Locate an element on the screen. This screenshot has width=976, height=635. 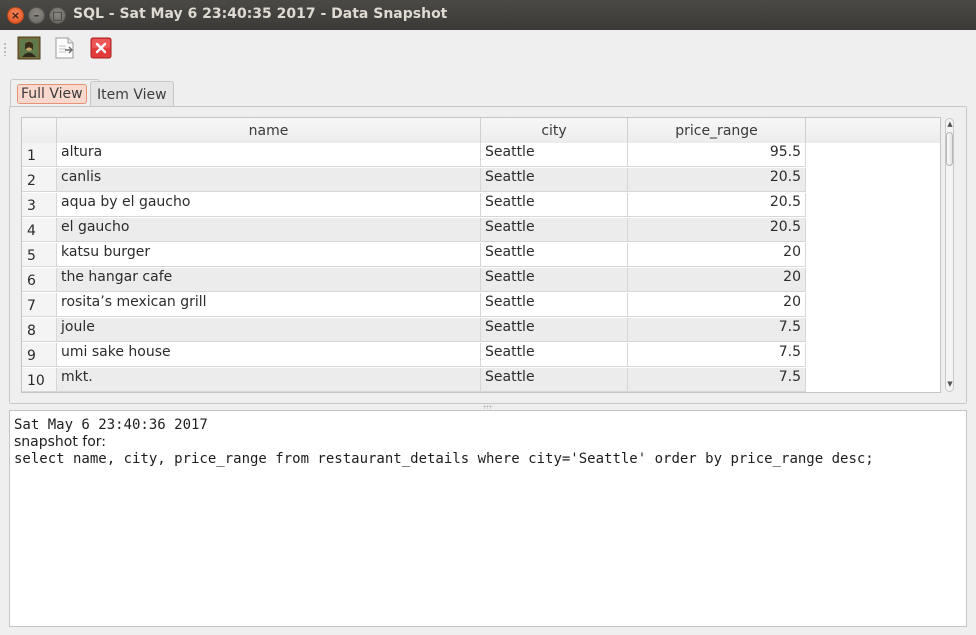
cell-name: katsu burger is located at coordinates (269, 255).